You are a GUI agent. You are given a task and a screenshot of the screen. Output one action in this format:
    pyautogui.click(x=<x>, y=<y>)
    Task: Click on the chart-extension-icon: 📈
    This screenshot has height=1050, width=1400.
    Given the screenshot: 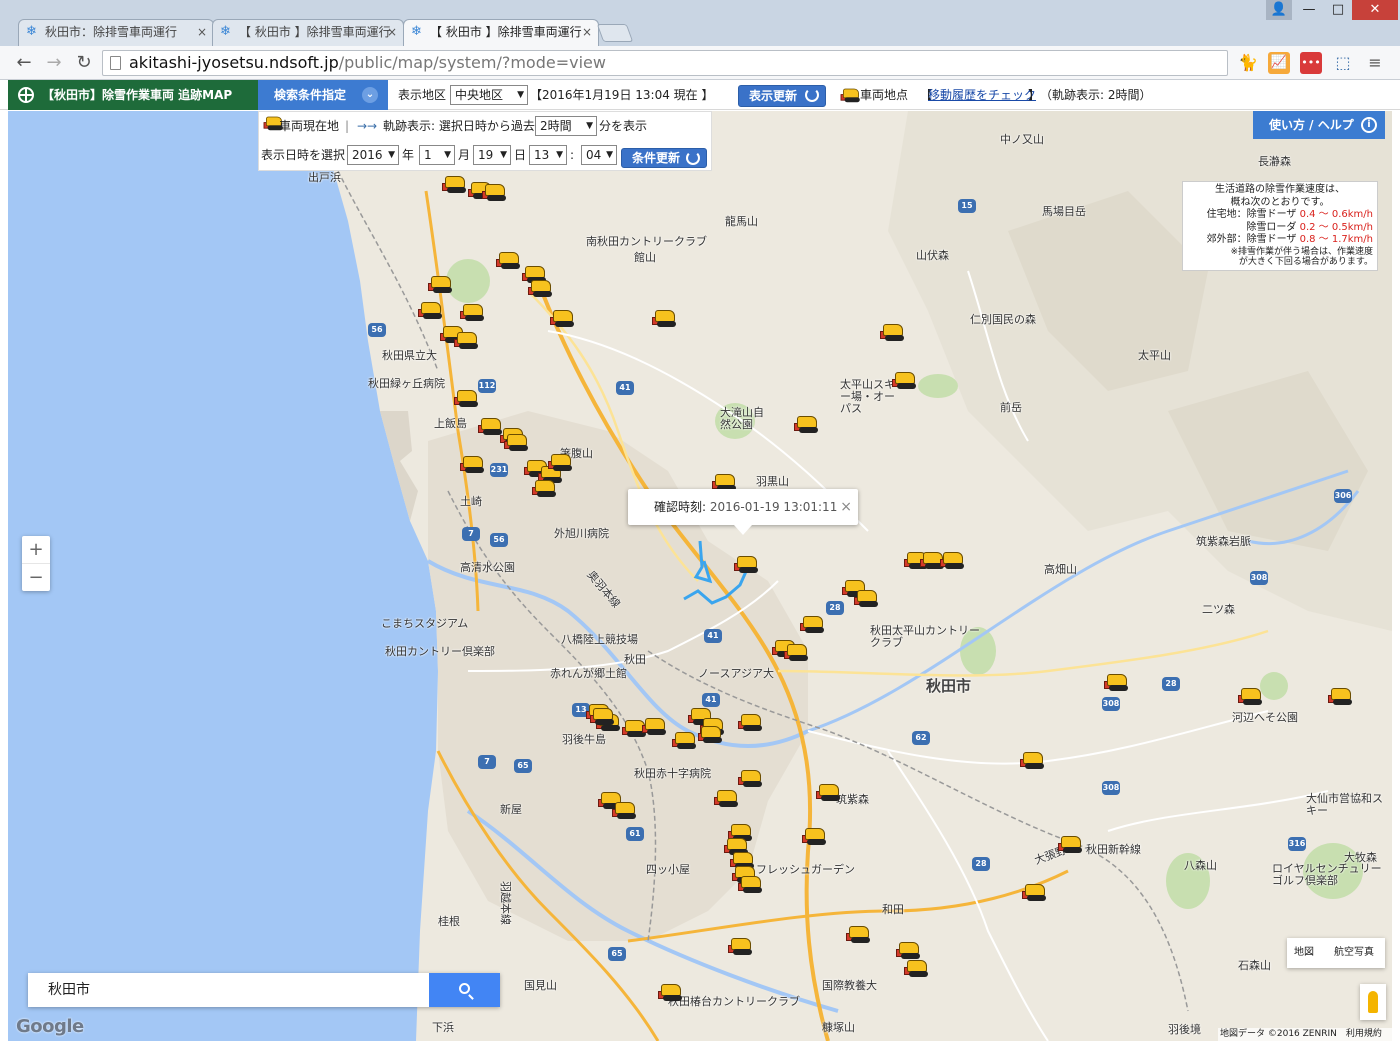 What is the action you would take?
    pyautogui.click(x=1279, y=63)
    